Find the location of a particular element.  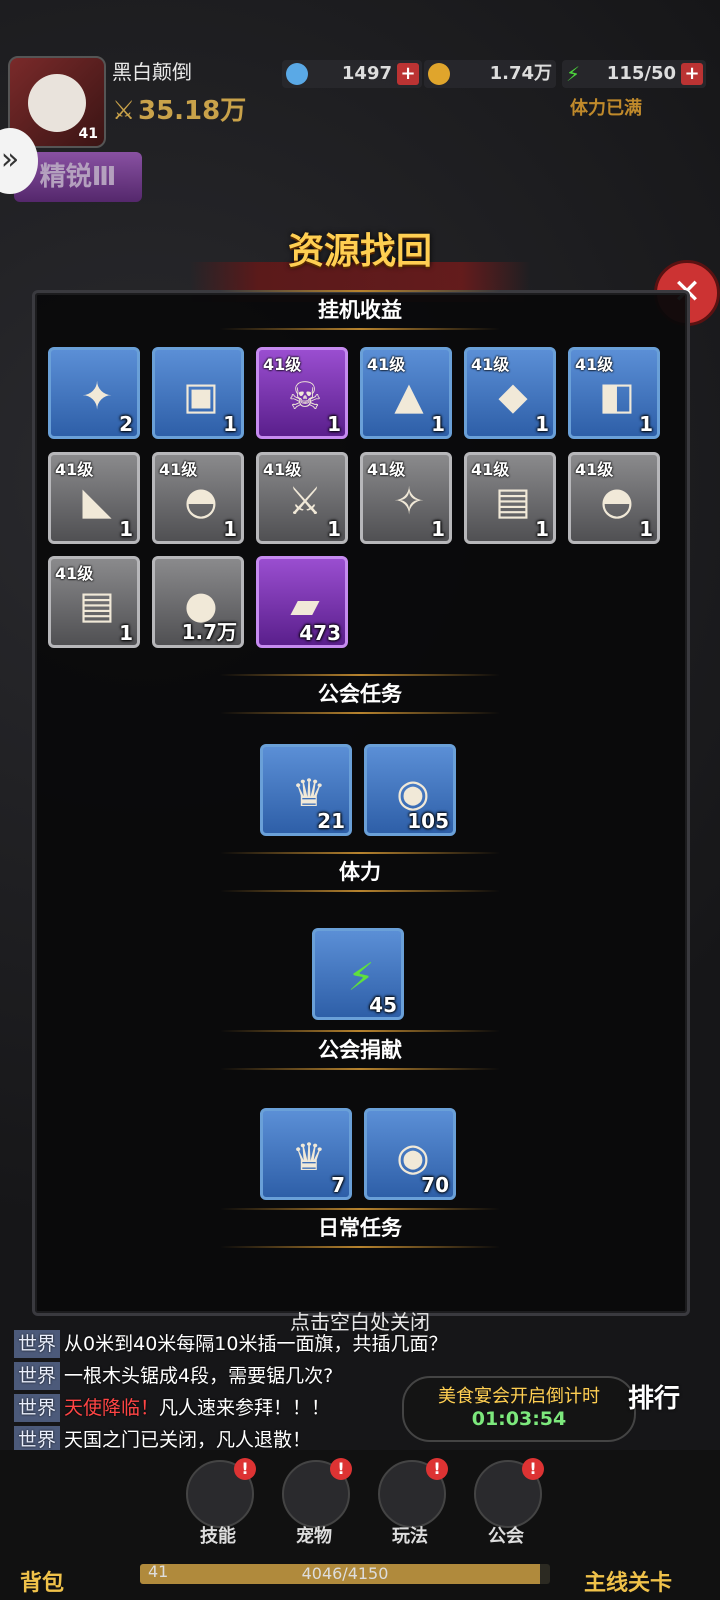

gold-counter: 1.74万 is located at coordinates (490, 74).